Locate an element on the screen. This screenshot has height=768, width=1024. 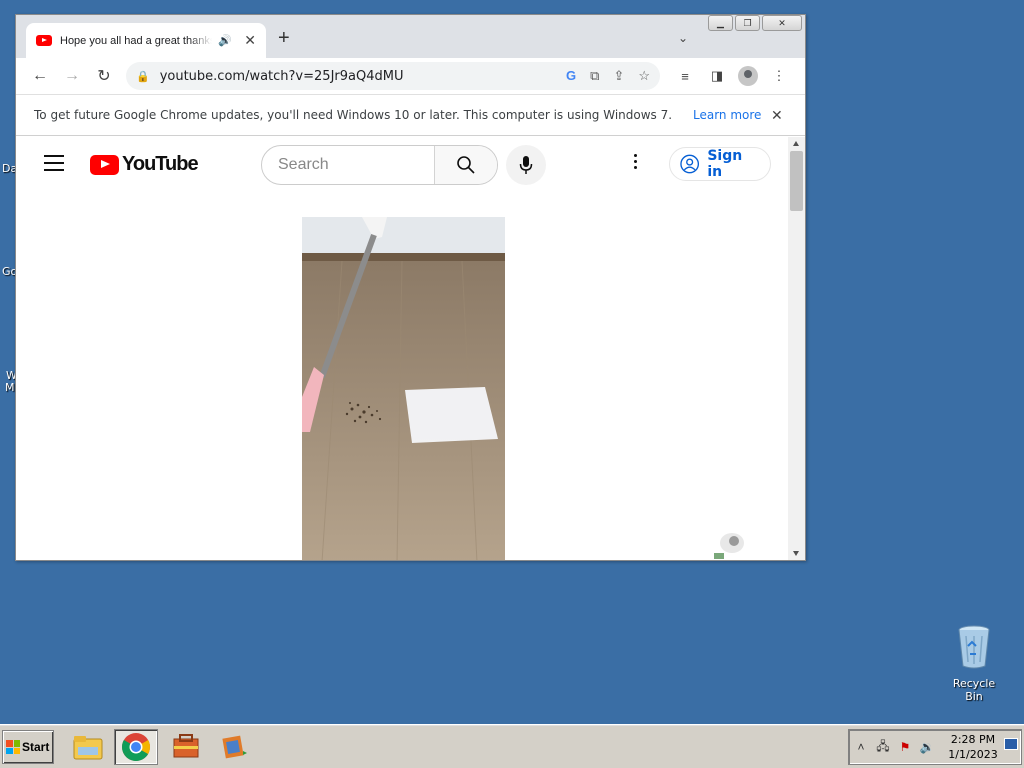
infobar-close-icon: ✕ is located at coordinates (777, 115).